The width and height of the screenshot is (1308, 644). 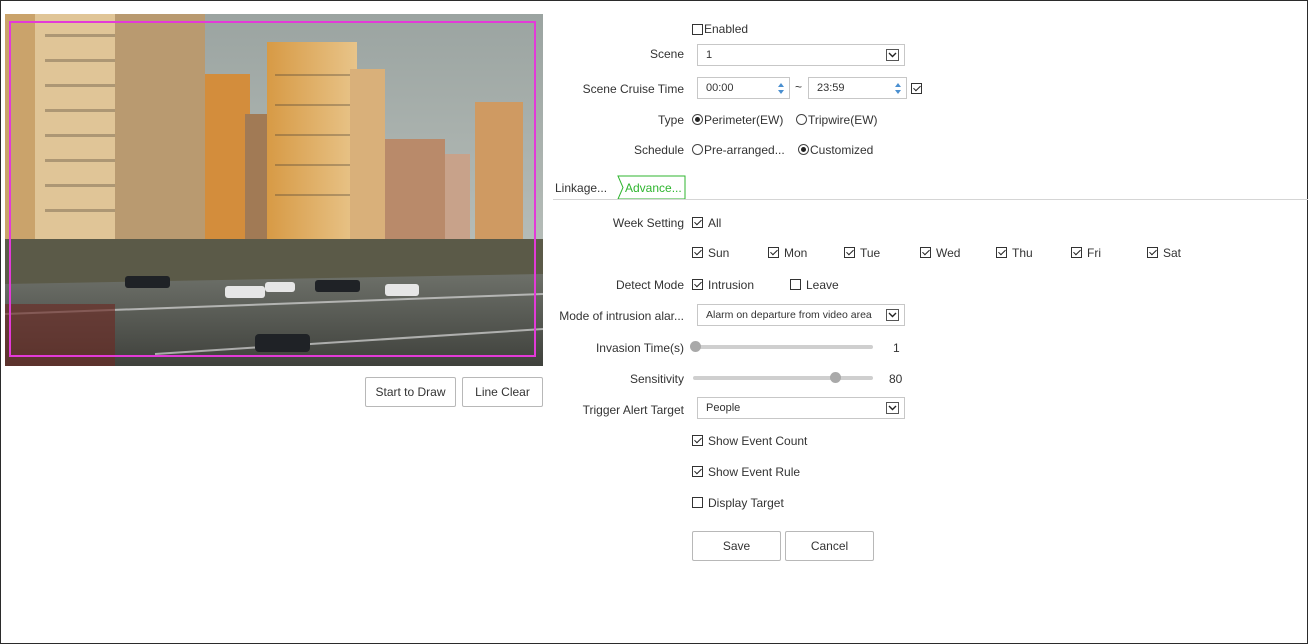 I want to click on invasion-time-slider, so click(x=783, y=347).